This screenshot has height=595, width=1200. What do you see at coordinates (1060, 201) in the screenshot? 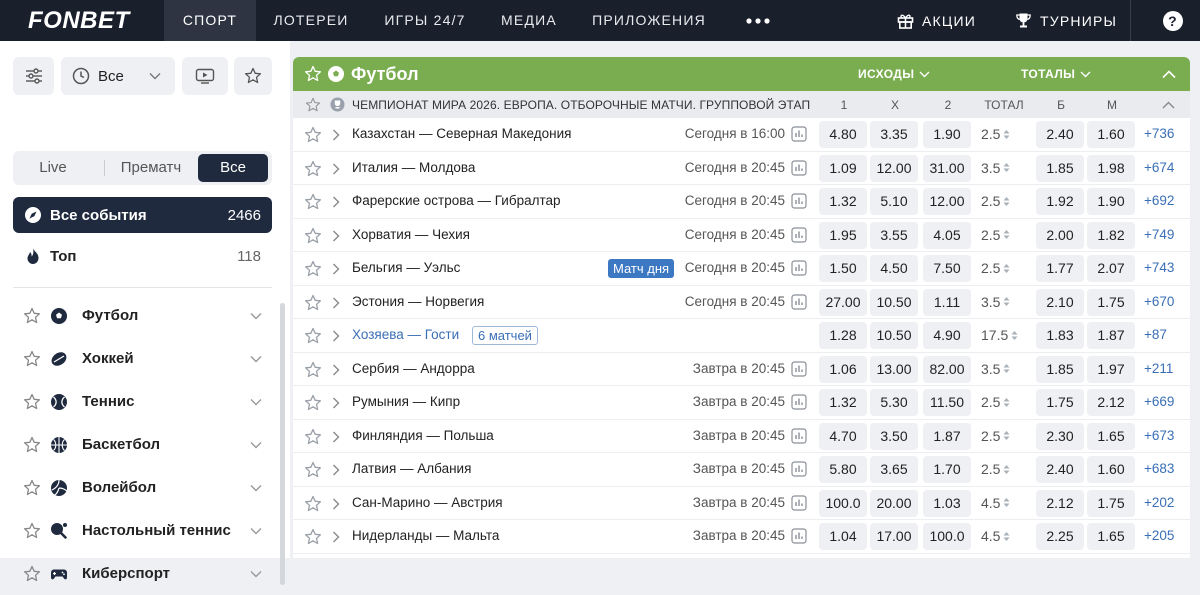
I see `odd-over-button: 1.92` at bounding box center [1060, 201].